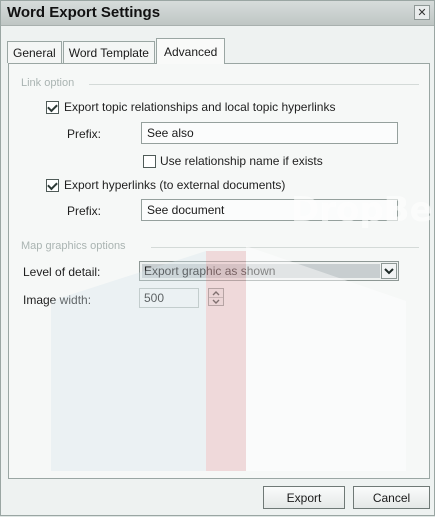  What do you see at coordinates (217, 13) in the screenshot?
I see `title-bar: Word Export Settings ✕` at bounding box center [217, 13].